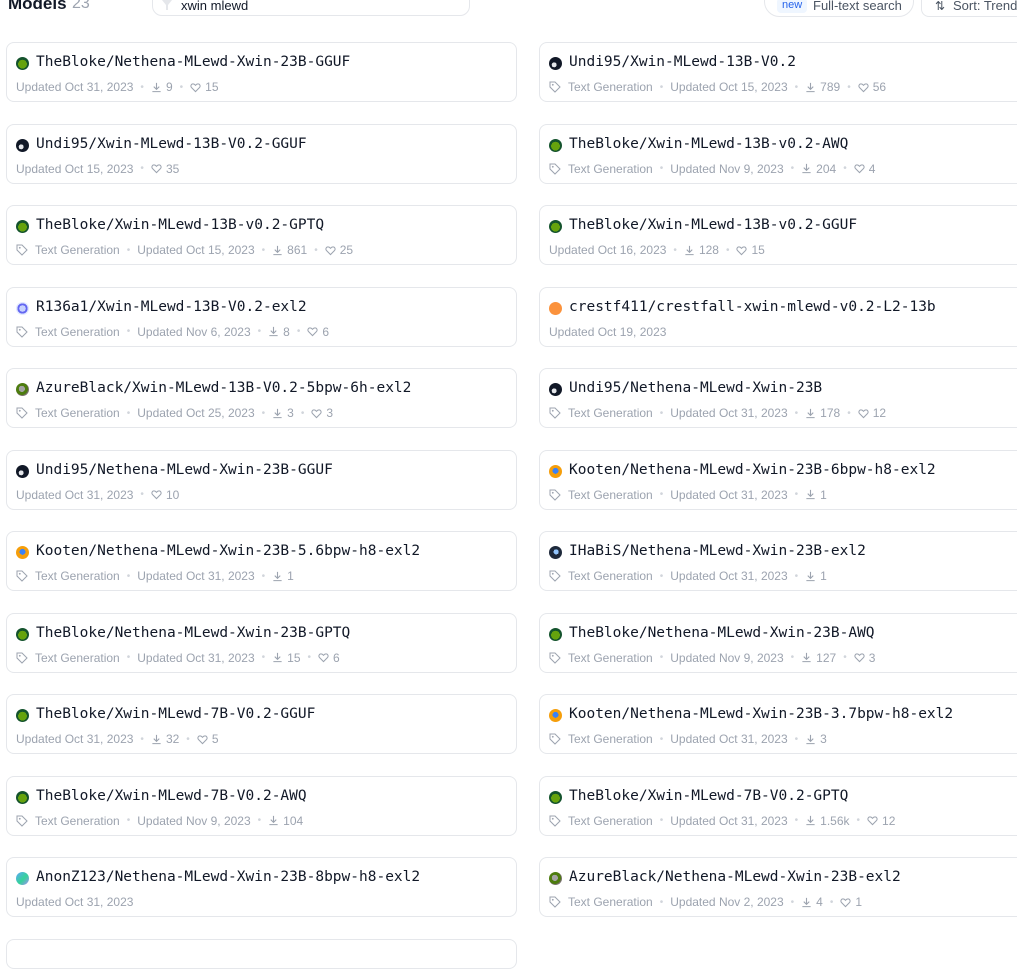 The height and width of the screenshot is (969, 1017). What do you see at coordinates (822, 87) in the screenshot?
I see `downloads-count: 789` at bounding box center [822, 87].